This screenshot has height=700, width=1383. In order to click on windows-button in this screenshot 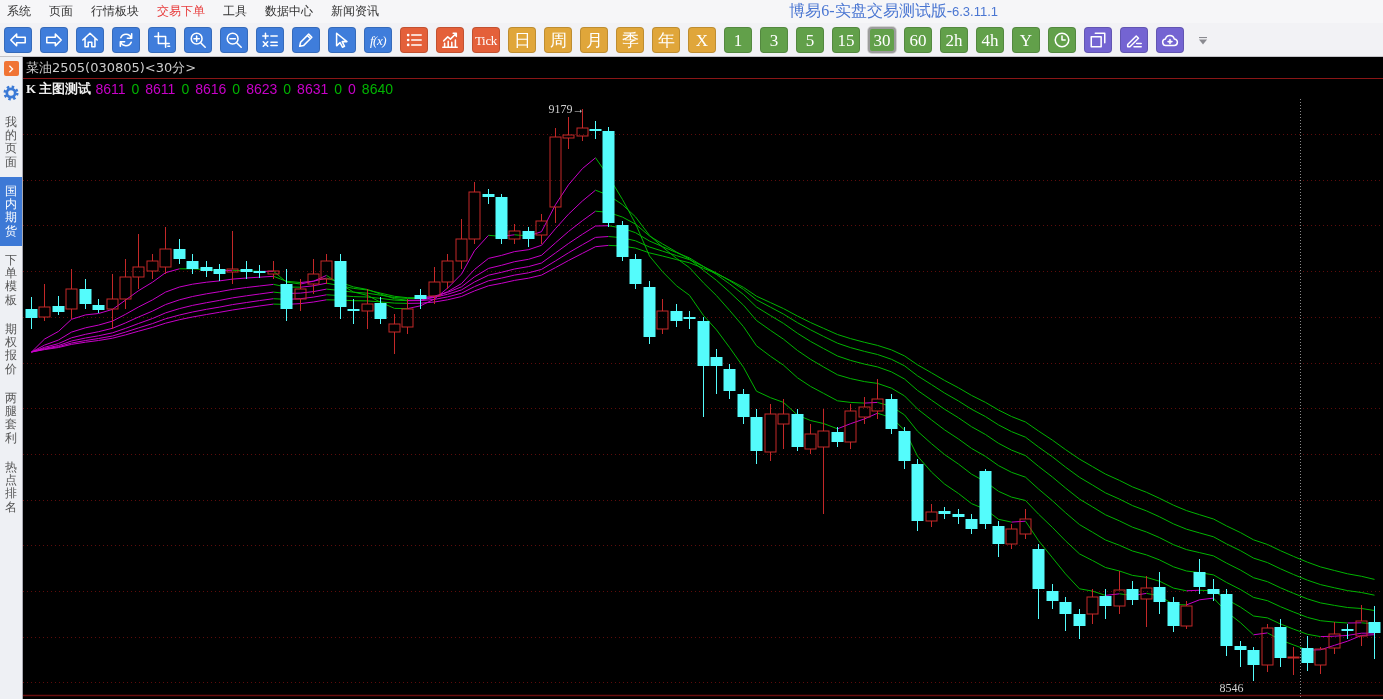, I will do `click(1098, 40)`.